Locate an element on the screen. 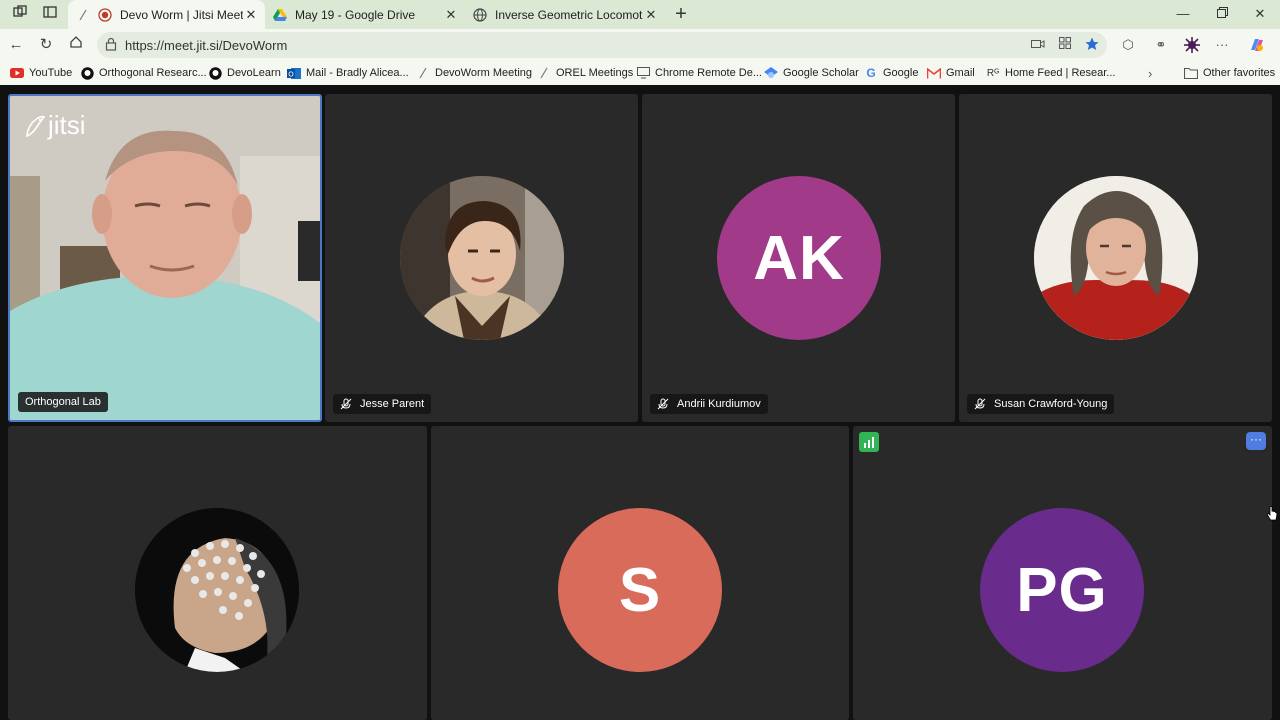 This screenshot has width=1280, height=720. bookmark-label: Gmail is located at coordinates (960, 73).